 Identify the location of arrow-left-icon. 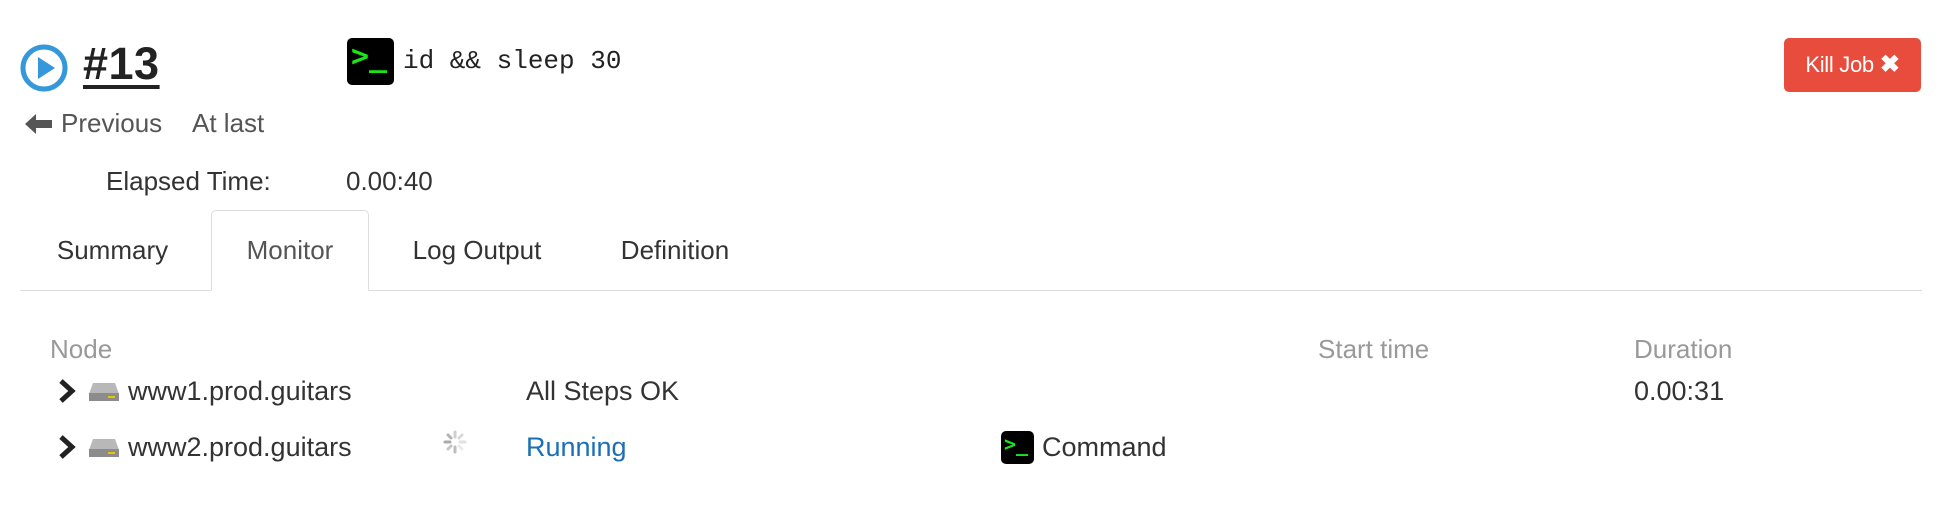
(38, 123).